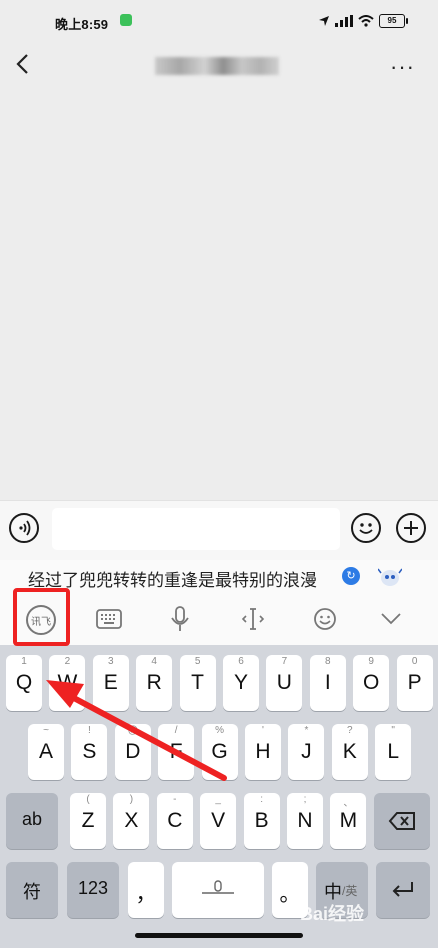  What do you see at coordinates (132, 730) in the screenshot?
I see `key-secondary-label: @` at bounding box center [132, 730].